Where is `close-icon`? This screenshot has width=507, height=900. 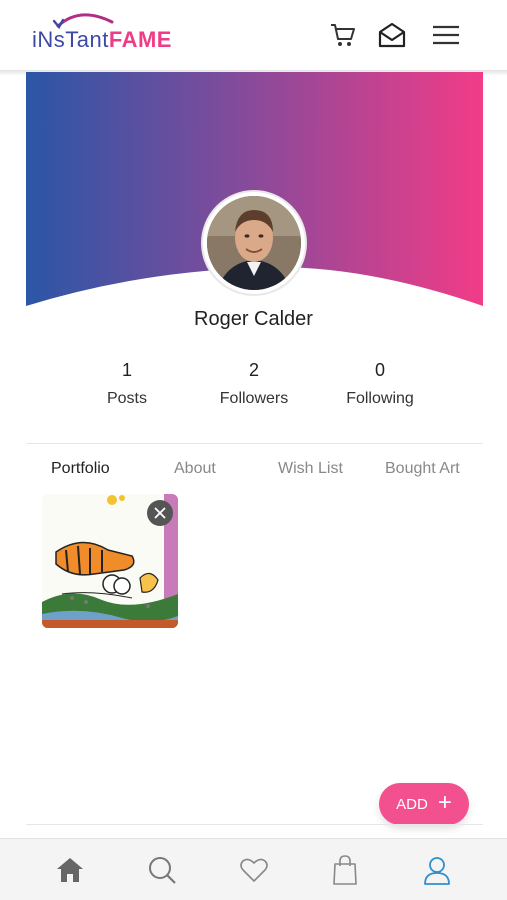 close-icon is located at coordinates (160, 513).